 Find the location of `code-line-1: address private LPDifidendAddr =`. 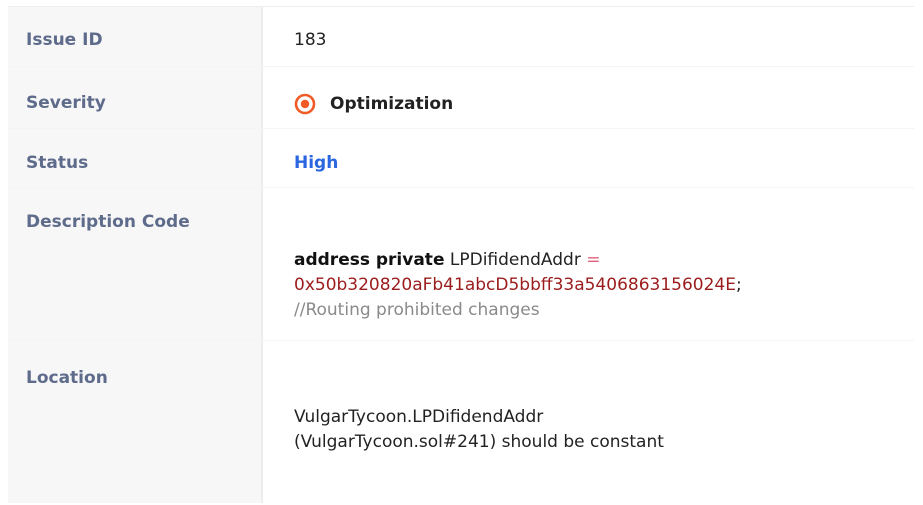

code-line-1: address private LPDifidendAddr = is located at coordinates (604, 260).